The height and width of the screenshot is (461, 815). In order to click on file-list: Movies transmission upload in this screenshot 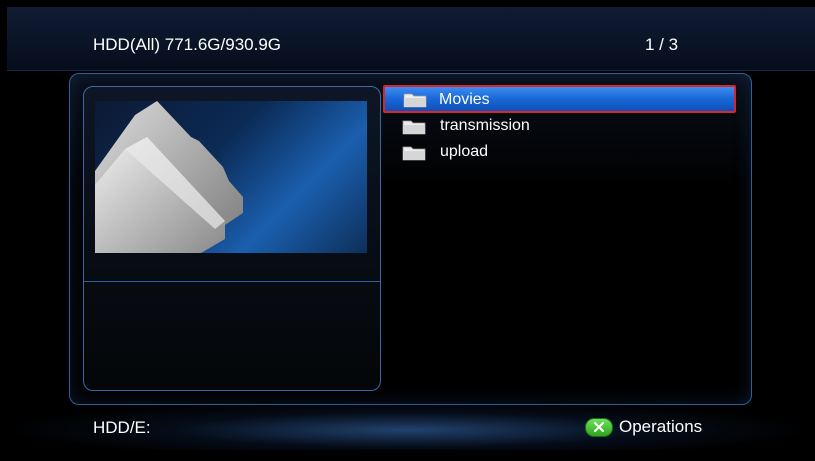, I will do `click(559, 125)`.